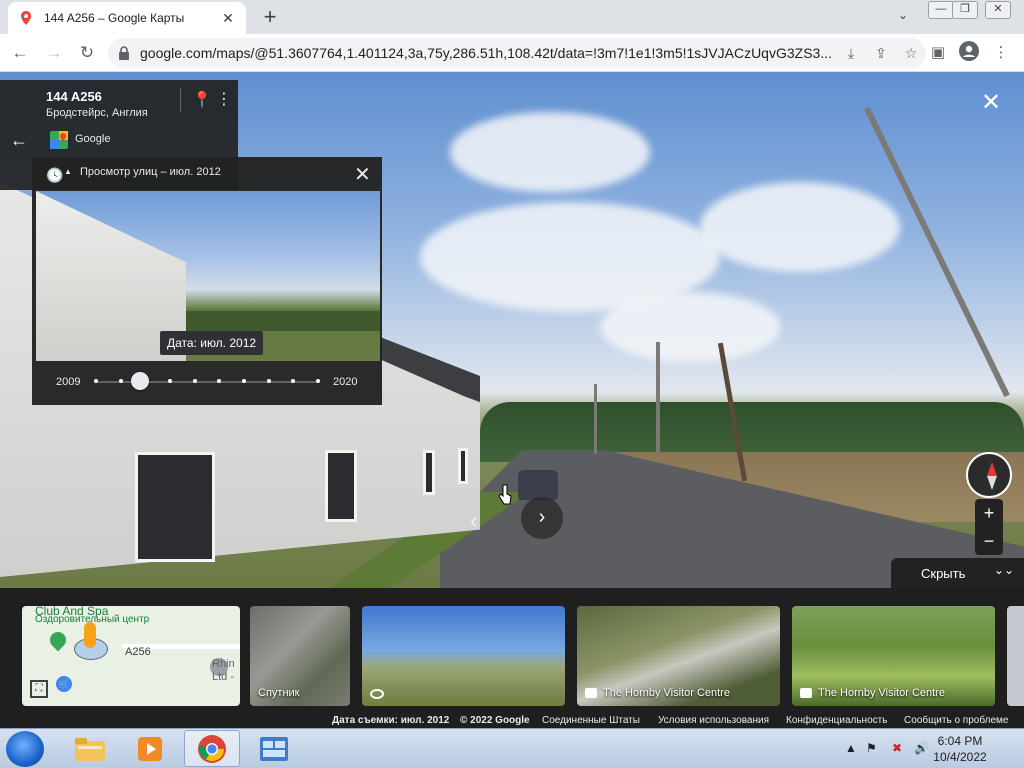 The width and height of the screenshot is (1024, 768). I want to click on action-center-icon: ⚑, so click(871, 748).